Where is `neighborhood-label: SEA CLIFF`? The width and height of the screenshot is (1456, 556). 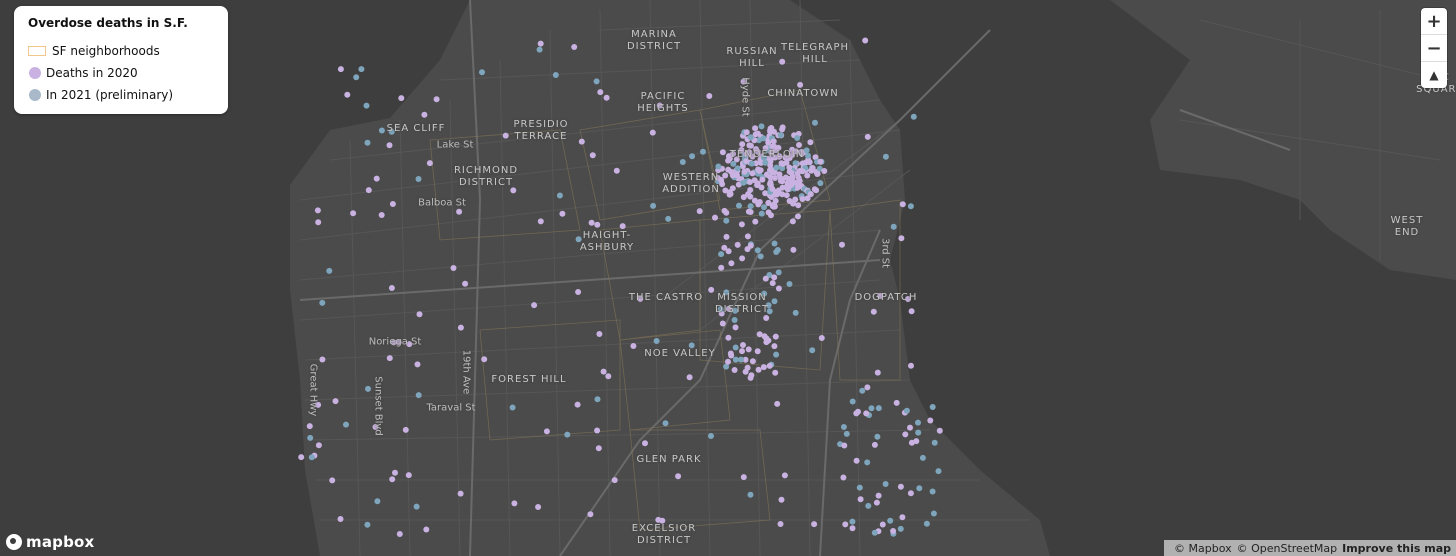 neighborhood-label: SEA CLIFF is located at coordinates (416, 128).